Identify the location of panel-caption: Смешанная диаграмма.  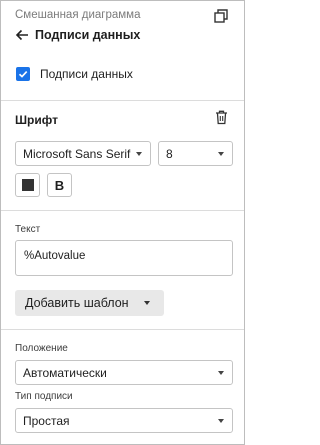
(78, 15).